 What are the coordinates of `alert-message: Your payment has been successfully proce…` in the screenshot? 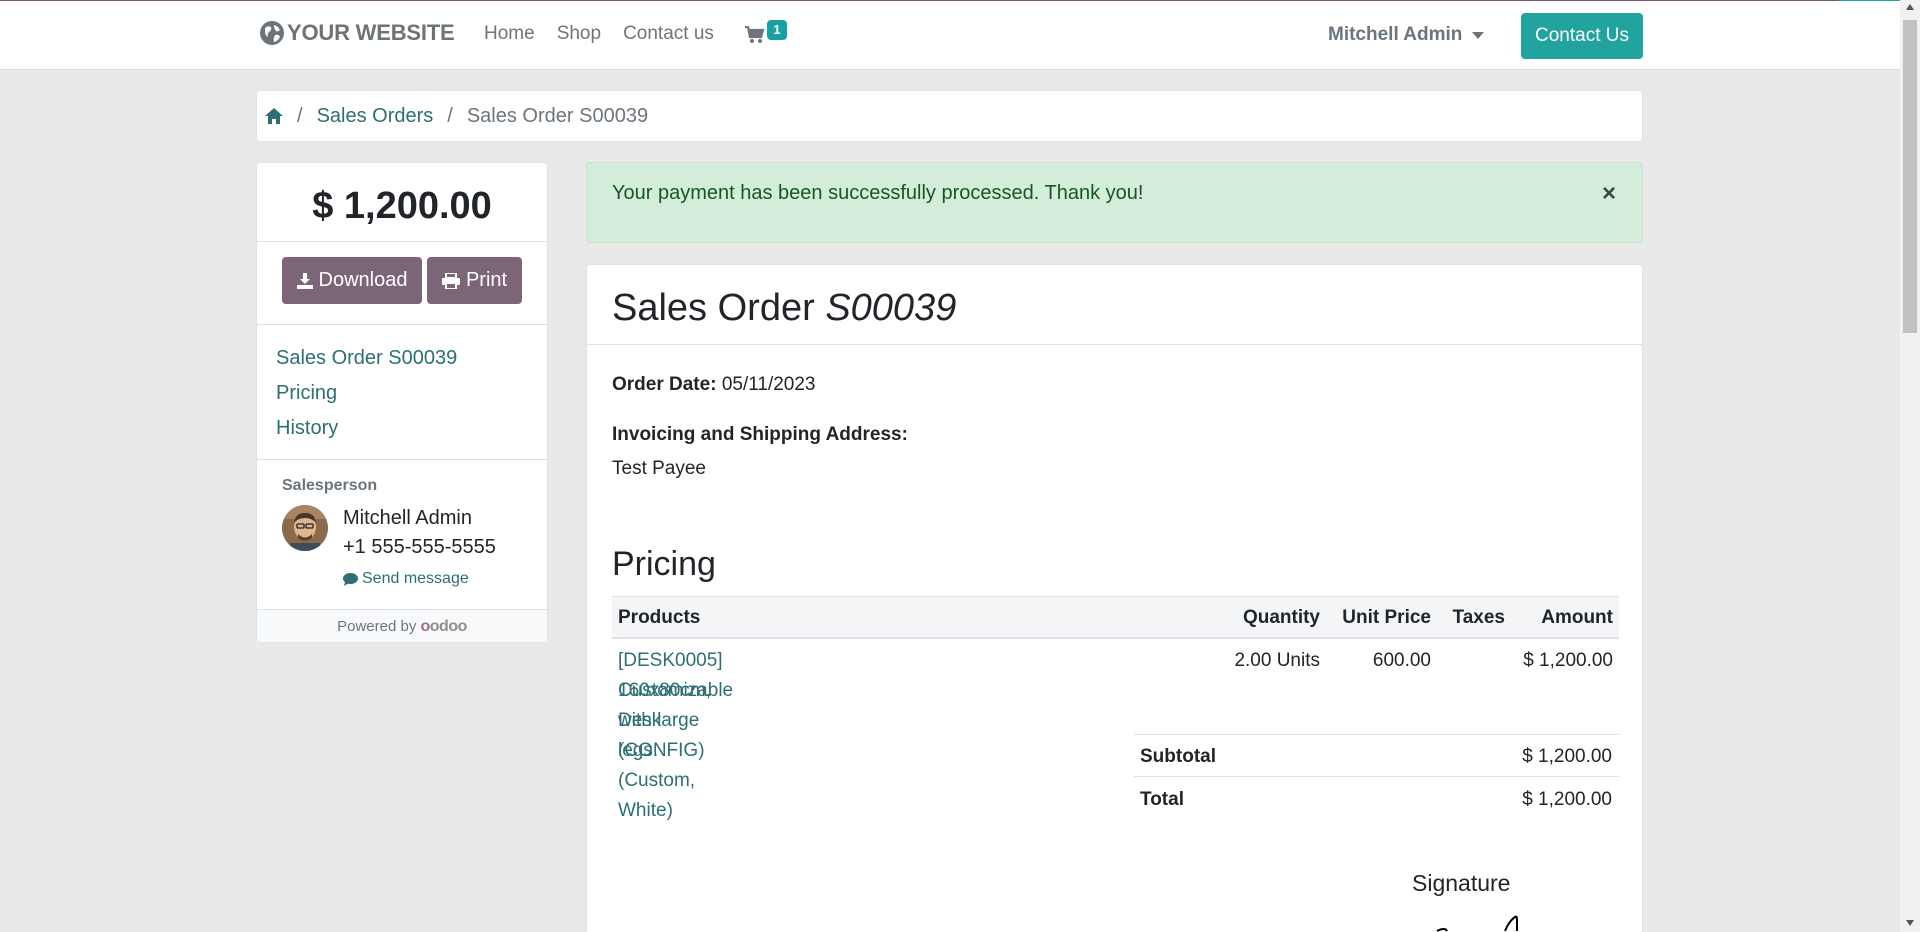 It's located at (878, 193).